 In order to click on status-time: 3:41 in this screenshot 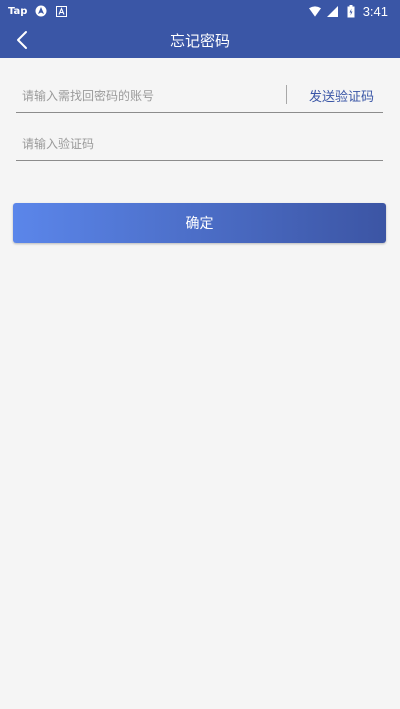, I will do `click(375, 11)`.